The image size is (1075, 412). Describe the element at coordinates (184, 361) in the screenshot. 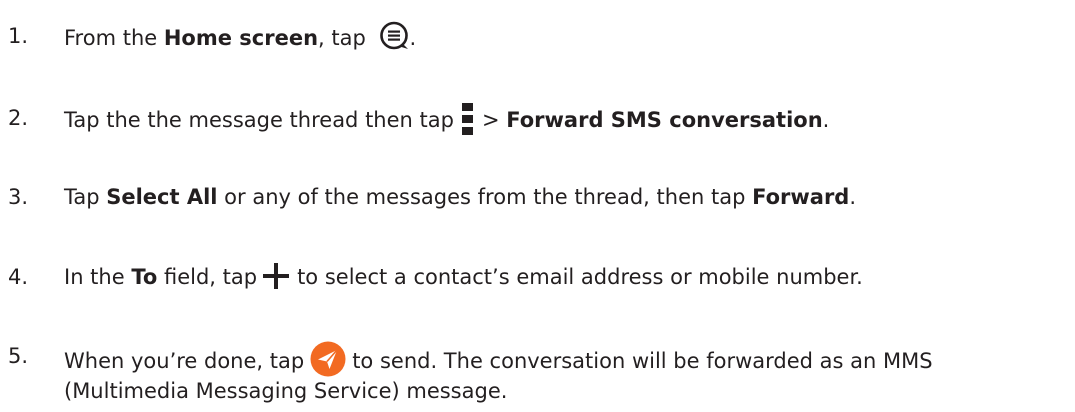

I see `step-text-part: When you’re done, tap` at that location.